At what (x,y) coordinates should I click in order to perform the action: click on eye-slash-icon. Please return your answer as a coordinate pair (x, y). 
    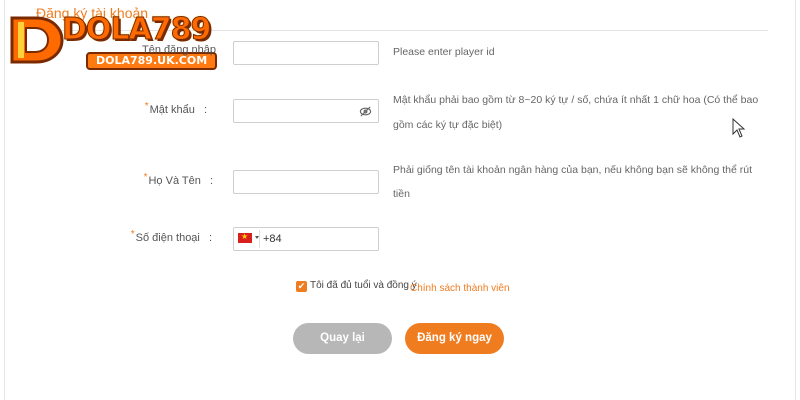
    Looking at the image, I should click on (365, 111).